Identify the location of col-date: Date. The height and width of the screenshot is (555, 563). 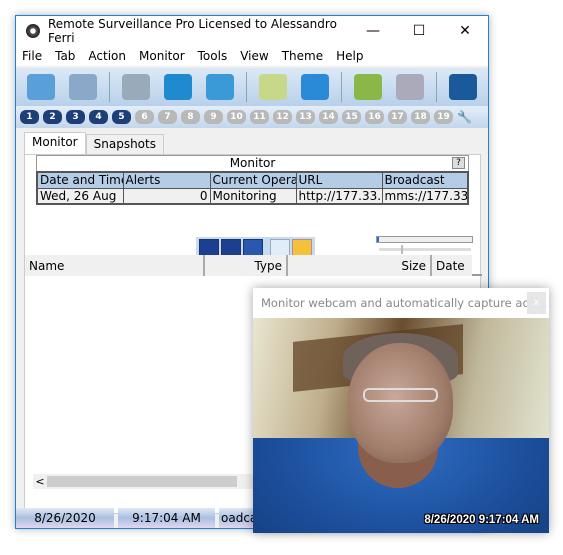
(452, 265).